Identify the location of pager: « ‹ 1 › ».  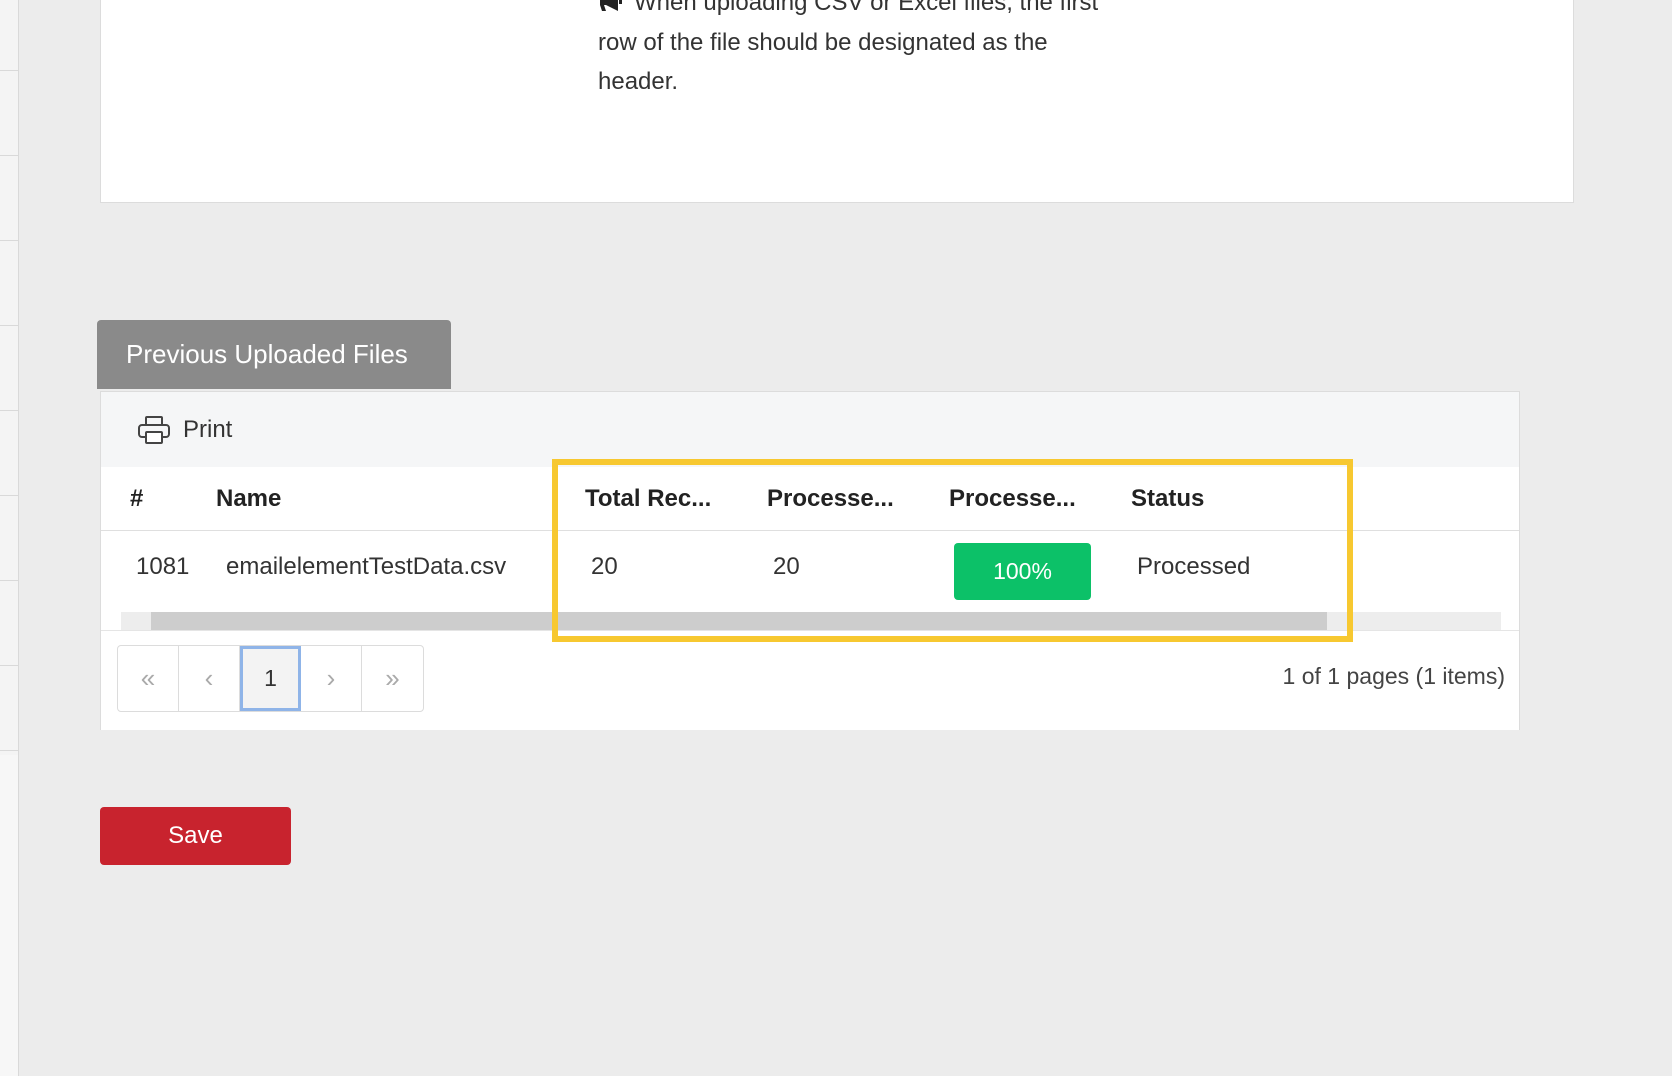
(270, 678).